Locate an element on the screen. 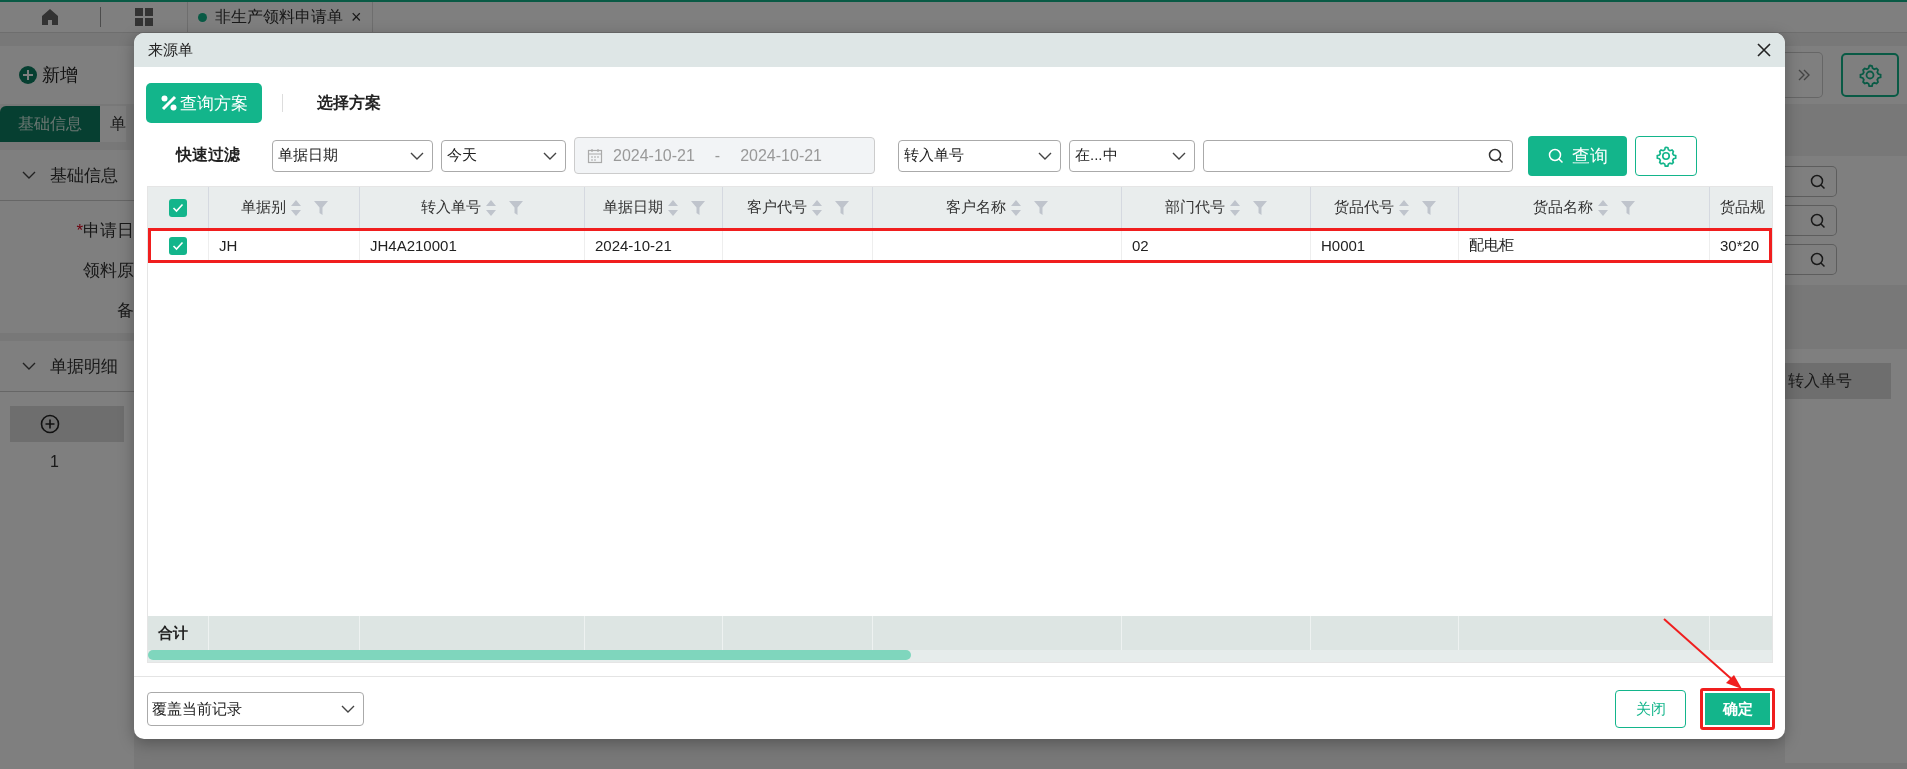 The height and width of the screenshot is (769, 1907). field-label: *申请日 is located at coordinates (105, 230).